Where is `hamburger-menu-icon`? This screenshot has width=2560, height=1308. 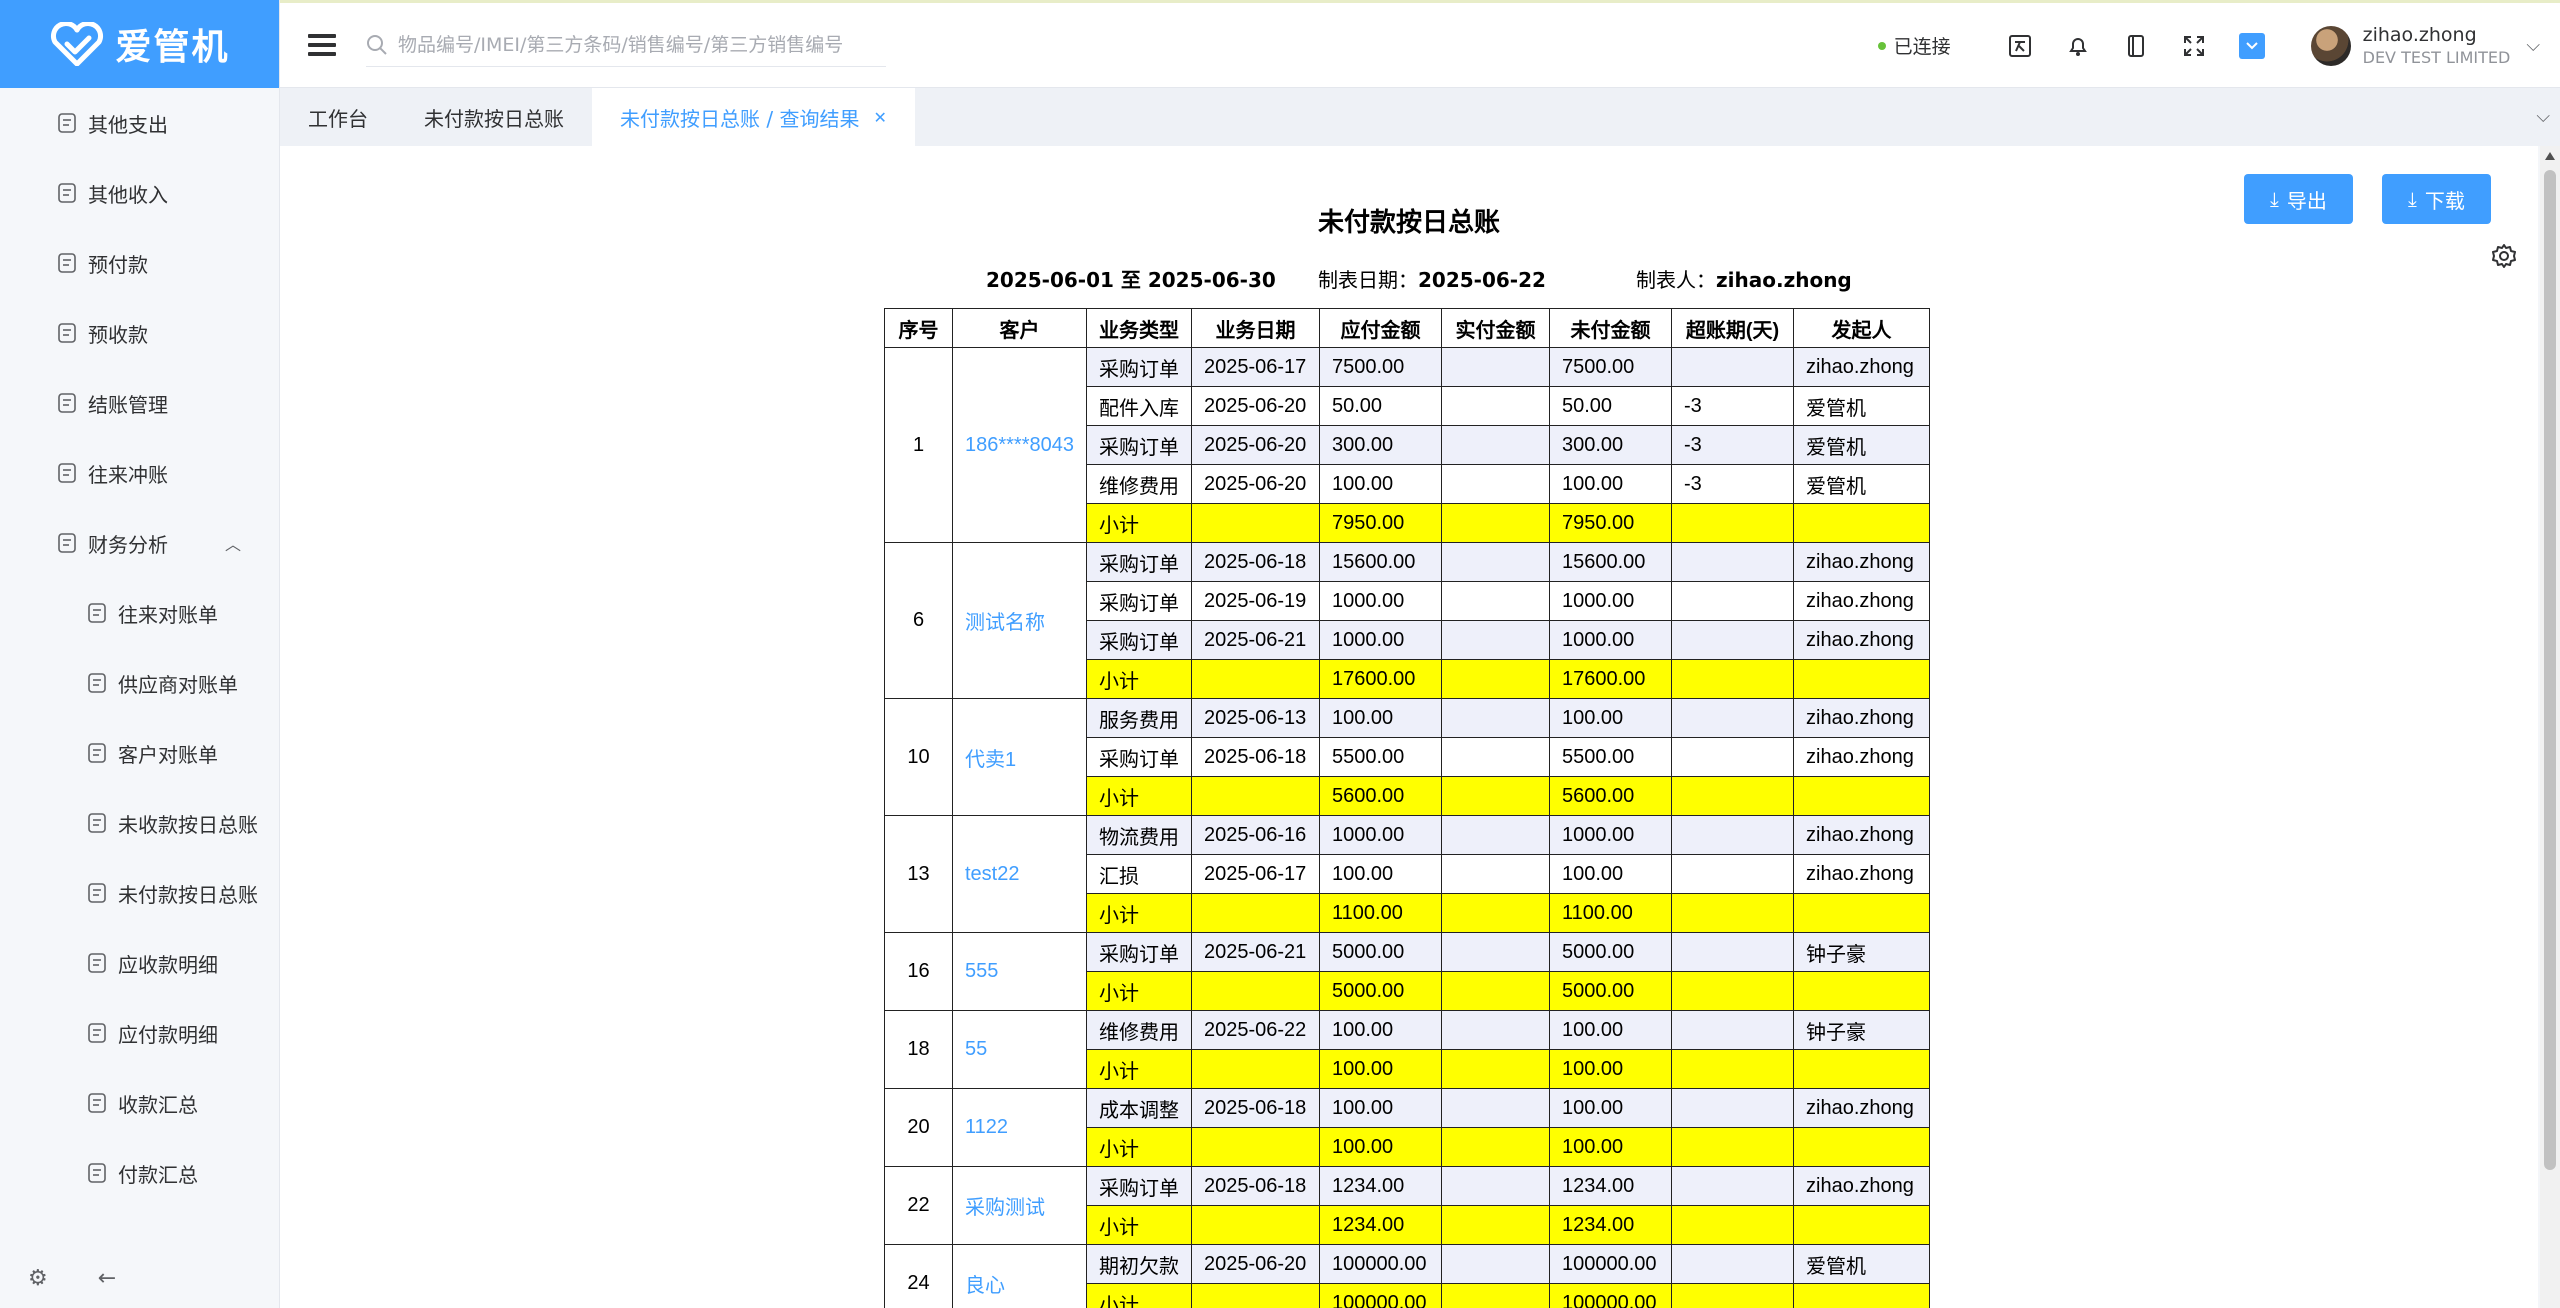
hamburger-menu-icon is located at coordinates (322, 45).